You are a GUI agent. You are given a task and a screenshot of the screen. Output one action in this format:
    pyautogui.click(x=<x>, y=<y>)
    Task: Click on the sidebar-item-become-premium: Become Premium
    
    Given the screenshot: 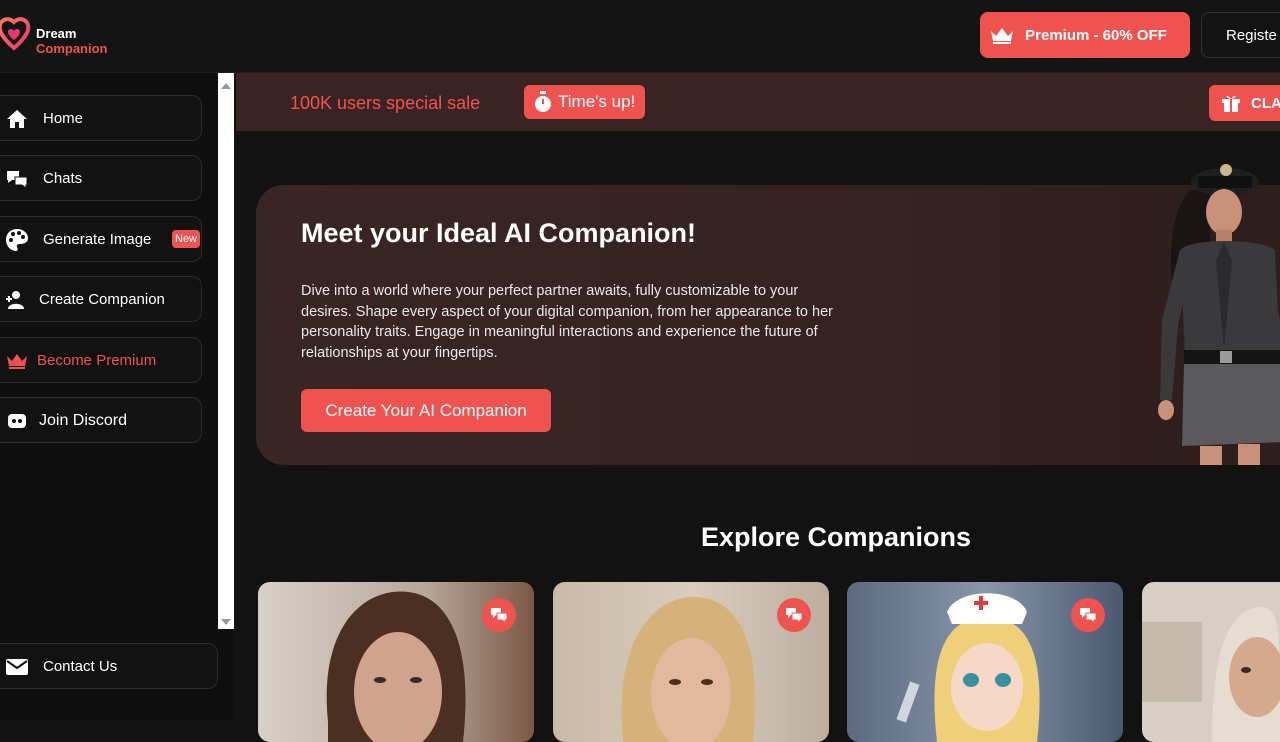 What is the action you would take?
    pyautogui.click(x=101, y=360)
    